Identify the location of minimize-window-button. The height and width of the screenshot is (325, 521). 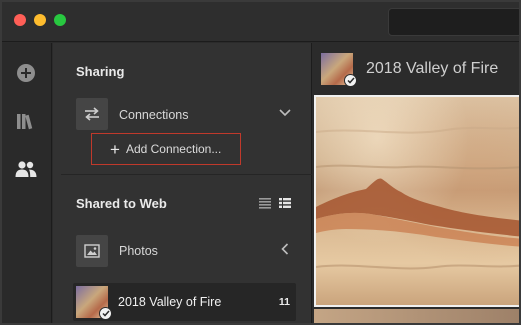
(40, 20).